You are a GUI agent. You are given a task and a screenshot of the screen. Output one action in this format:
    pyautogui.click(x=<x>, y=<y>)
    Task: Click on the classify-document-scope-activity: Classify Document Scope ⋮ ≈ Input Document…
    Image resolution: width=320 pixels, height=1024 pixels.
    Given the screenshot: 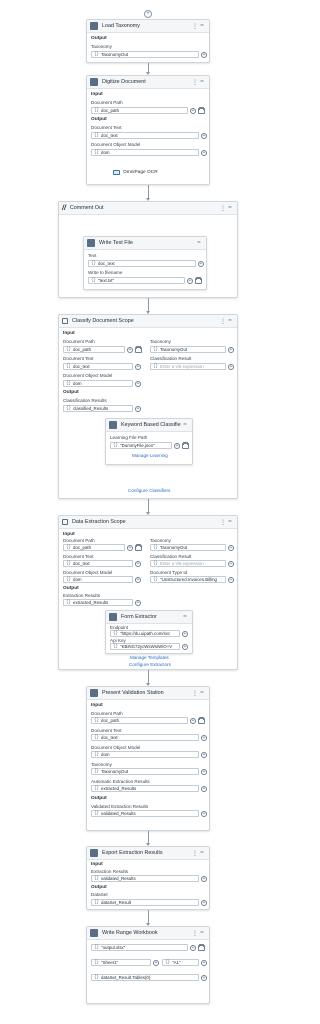 What is the action you would take?
    pyautogui.click(x=148, y=406)
    